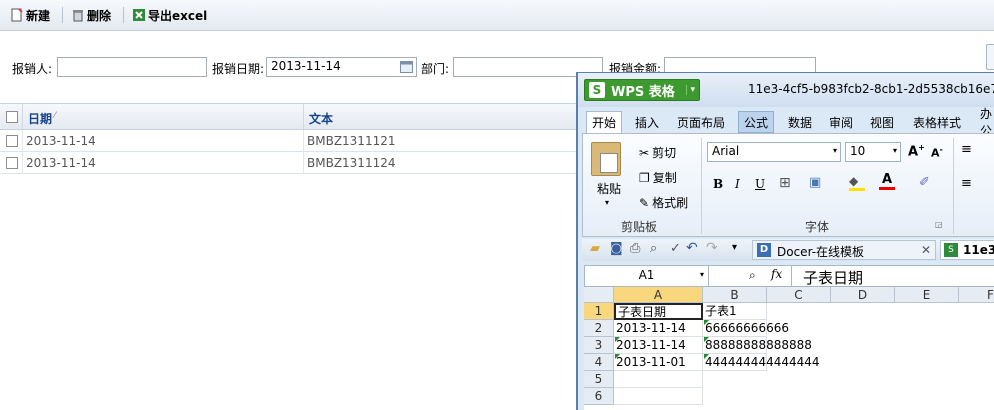  I want to click on column-header-e: E, so click(927, 295).